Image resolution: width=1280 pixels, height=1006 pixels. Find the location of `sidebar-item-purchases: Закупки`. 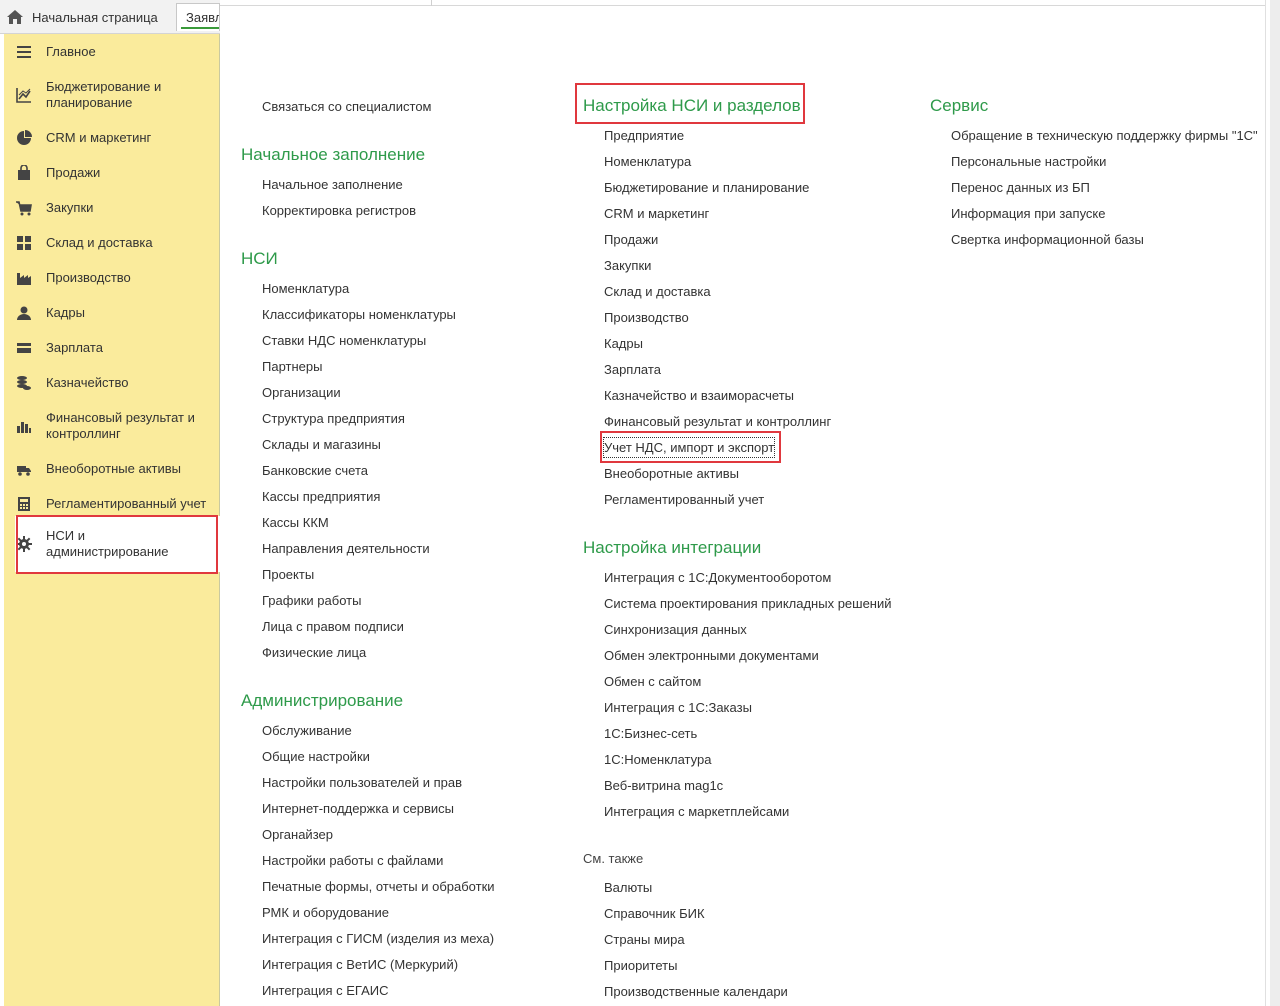

sidebar-item-purchases: Закупки is located at coordinates (112, 208).